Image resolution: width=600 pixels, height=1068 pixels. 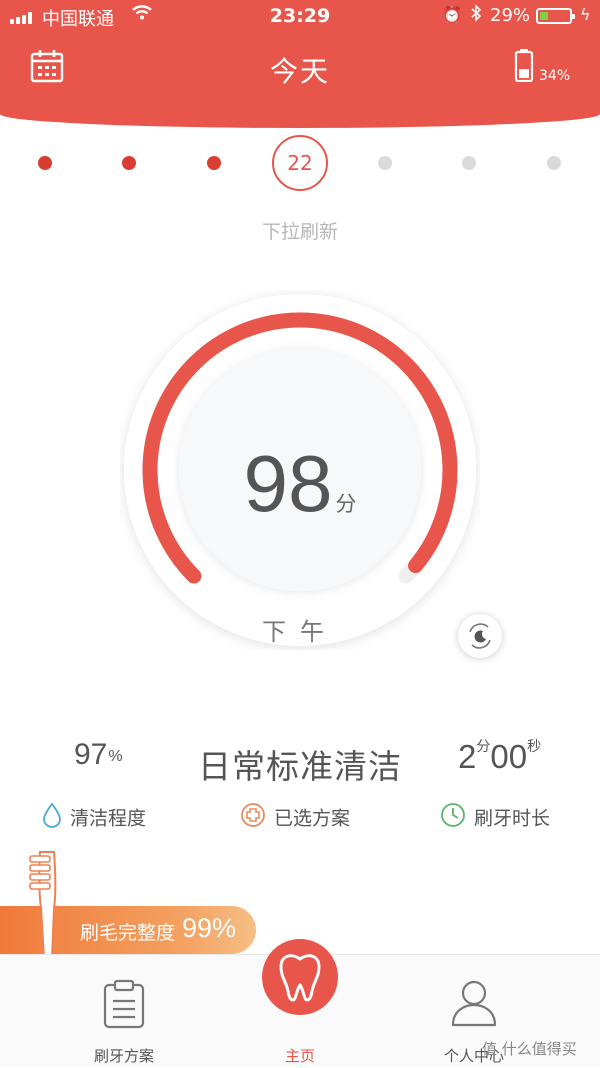 What do you see at coordinates (529, 1049) in the screenshot?
I see `watermark: 值 什么值得买` at bounding box center [529, 1049].